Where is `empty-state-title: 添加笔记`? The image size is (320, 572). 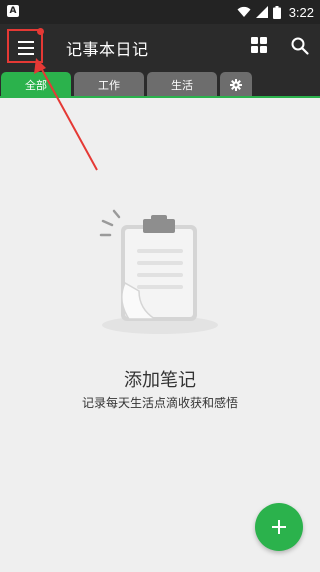
empty-state-title: 添加笔记 is located at coordinates (160, 380).